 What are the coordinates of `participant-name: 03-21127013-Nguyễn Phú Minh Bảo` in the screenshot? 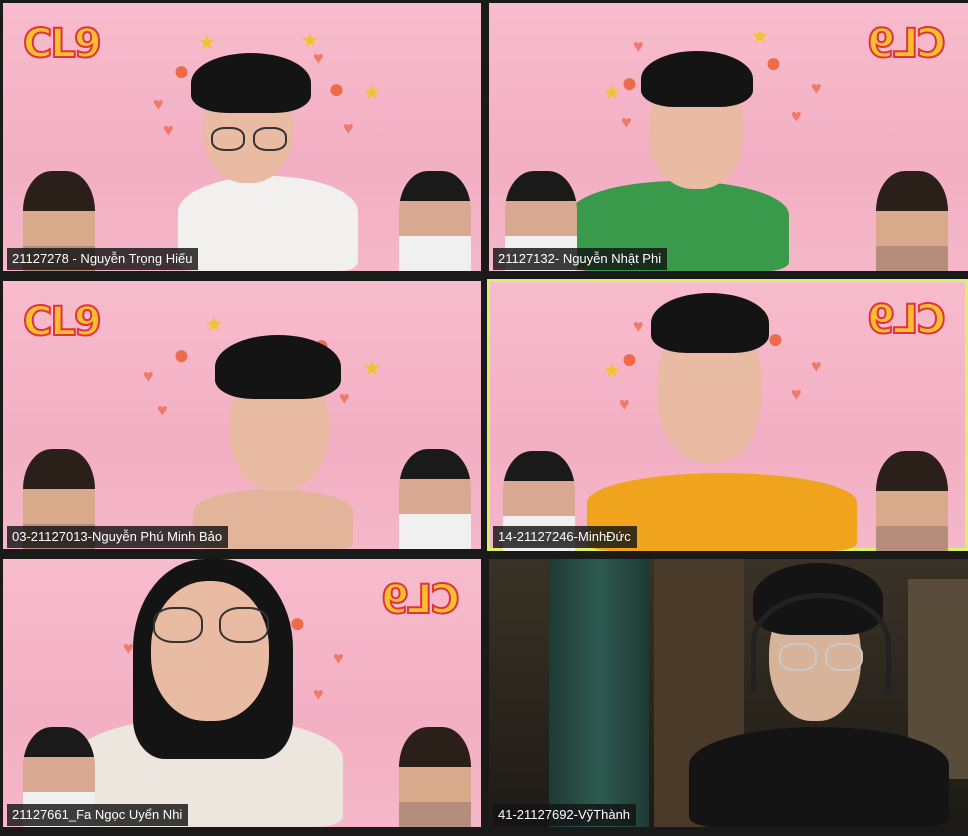 It's located at (118, 537).